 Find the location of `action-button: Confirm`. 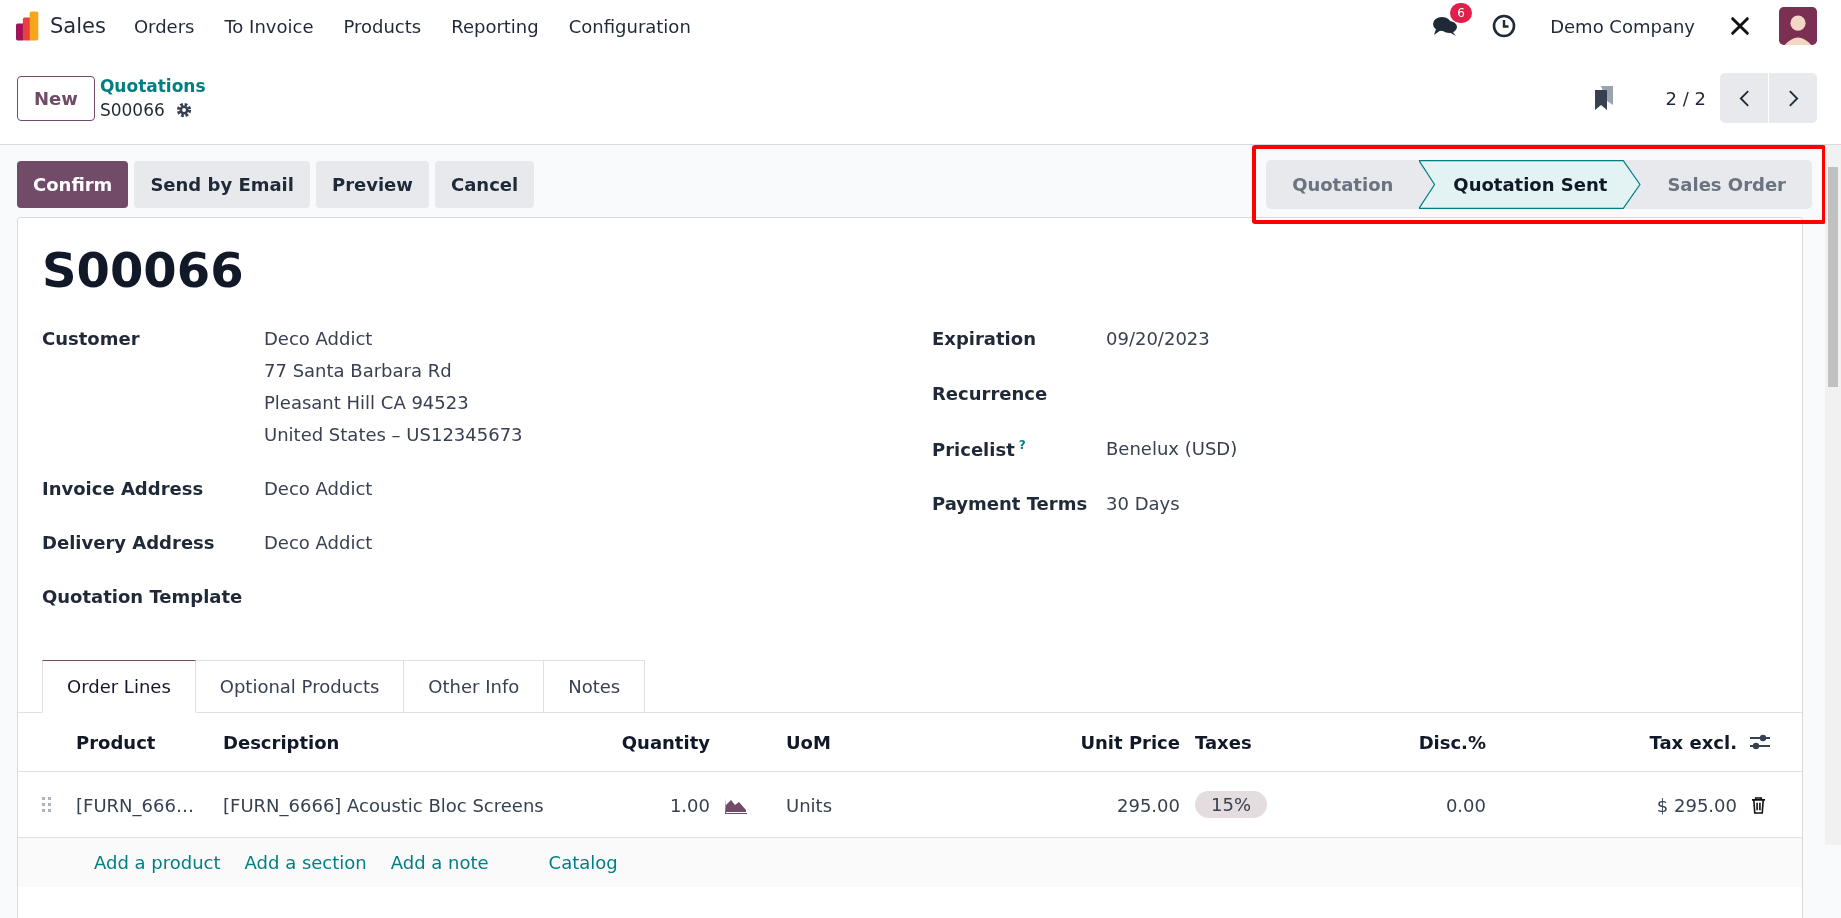

action-button: Confirm is located at coordinates (73, 184).